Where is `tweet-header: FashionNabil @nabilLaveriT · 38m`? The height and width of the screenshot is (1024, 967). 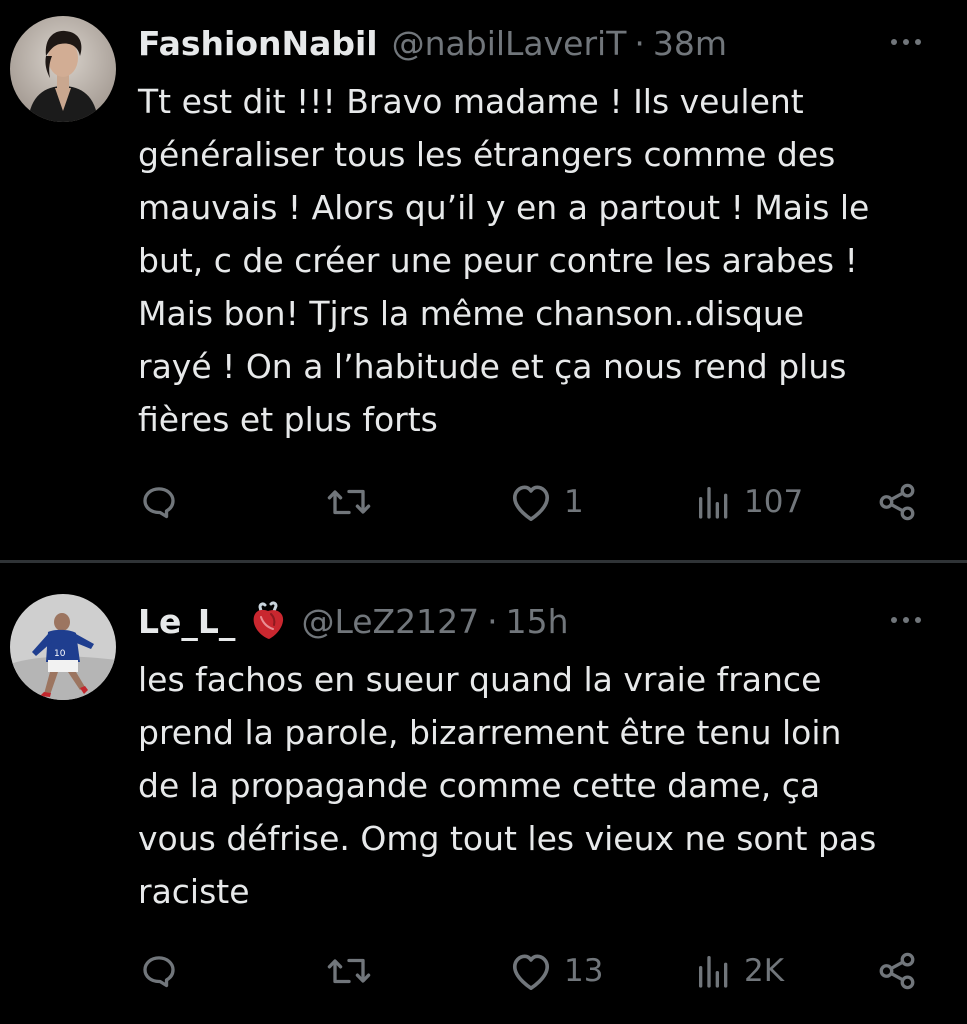 tweet-header: FashionNabil @nabilLaveriT · 38m is located at coordinates (522, 43).